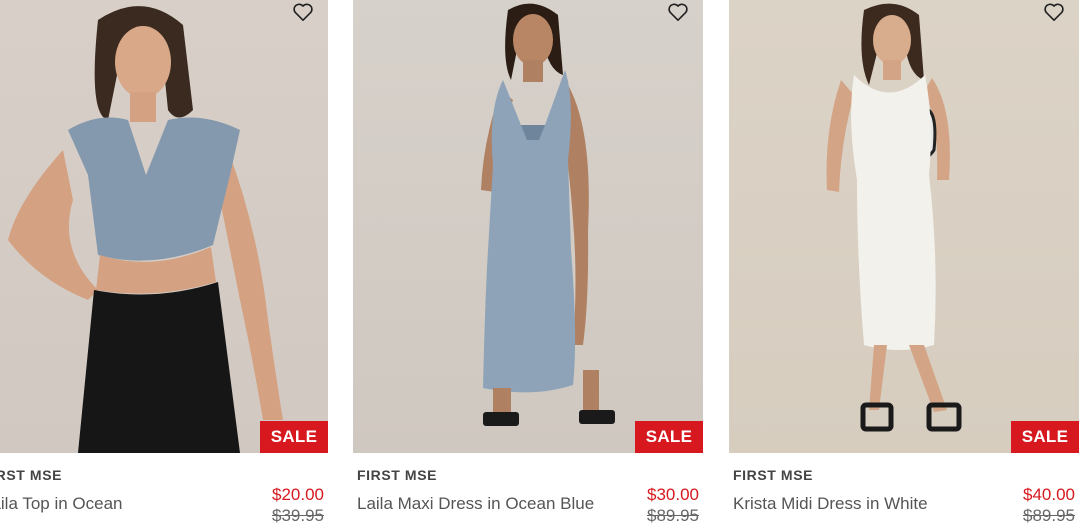 Image resolution: width=1080 pixels, height=530 pixels. I want to click on product-name: Laila Top in Ocean, so click(61, 504).